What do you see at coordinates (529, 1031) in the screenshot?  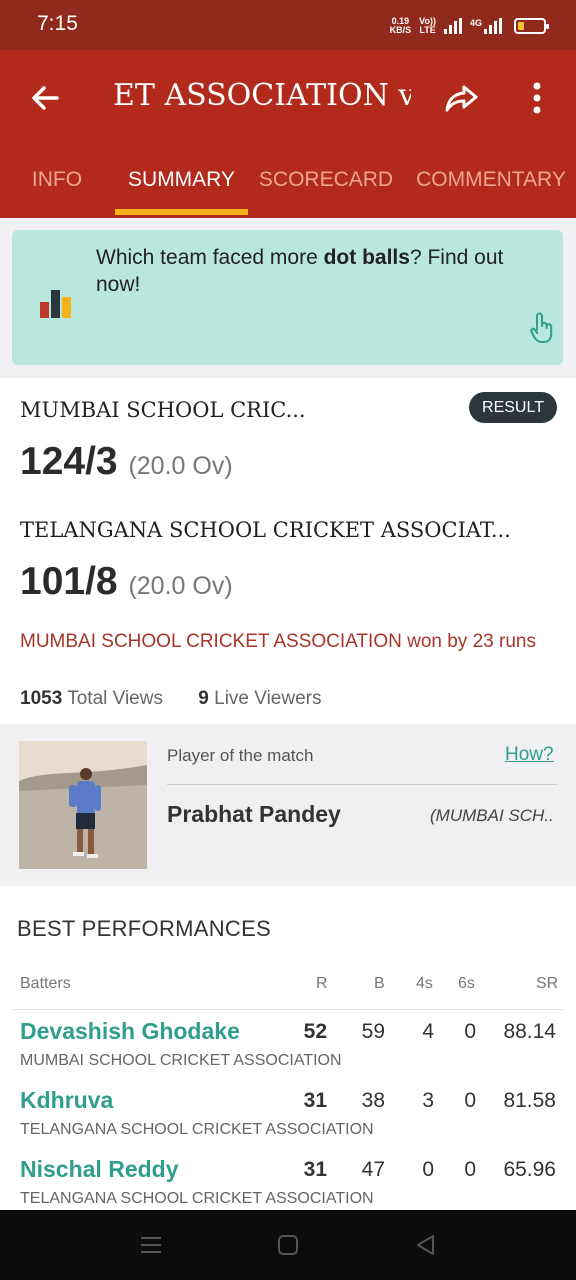 I see `batter-strike-rate: 88.14` at bounding box center [529, 1031].